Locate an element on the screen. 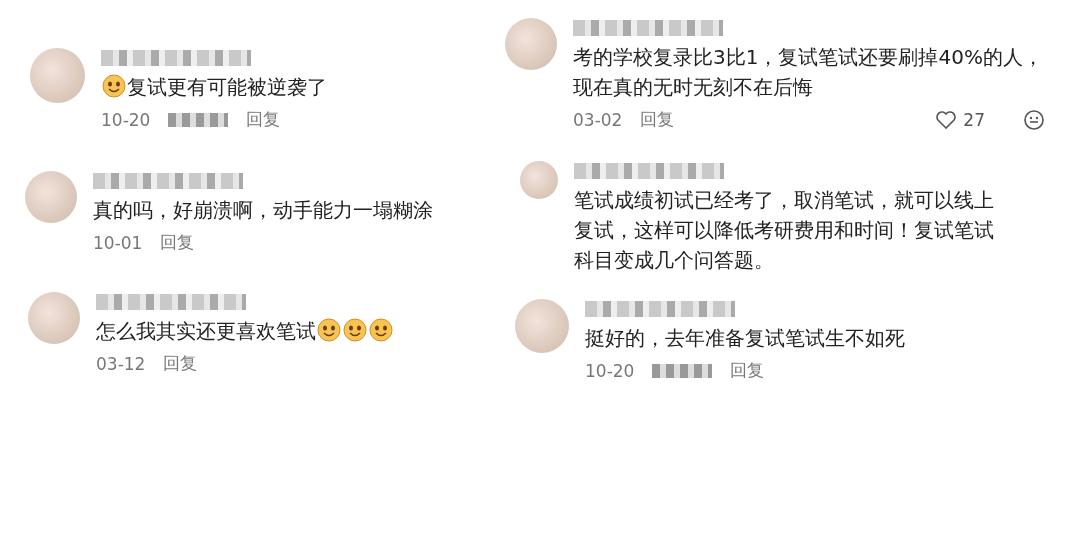 This screenshot has width=1080, height=540. comment-date: 03-02 is located at coordinates (598, 119).